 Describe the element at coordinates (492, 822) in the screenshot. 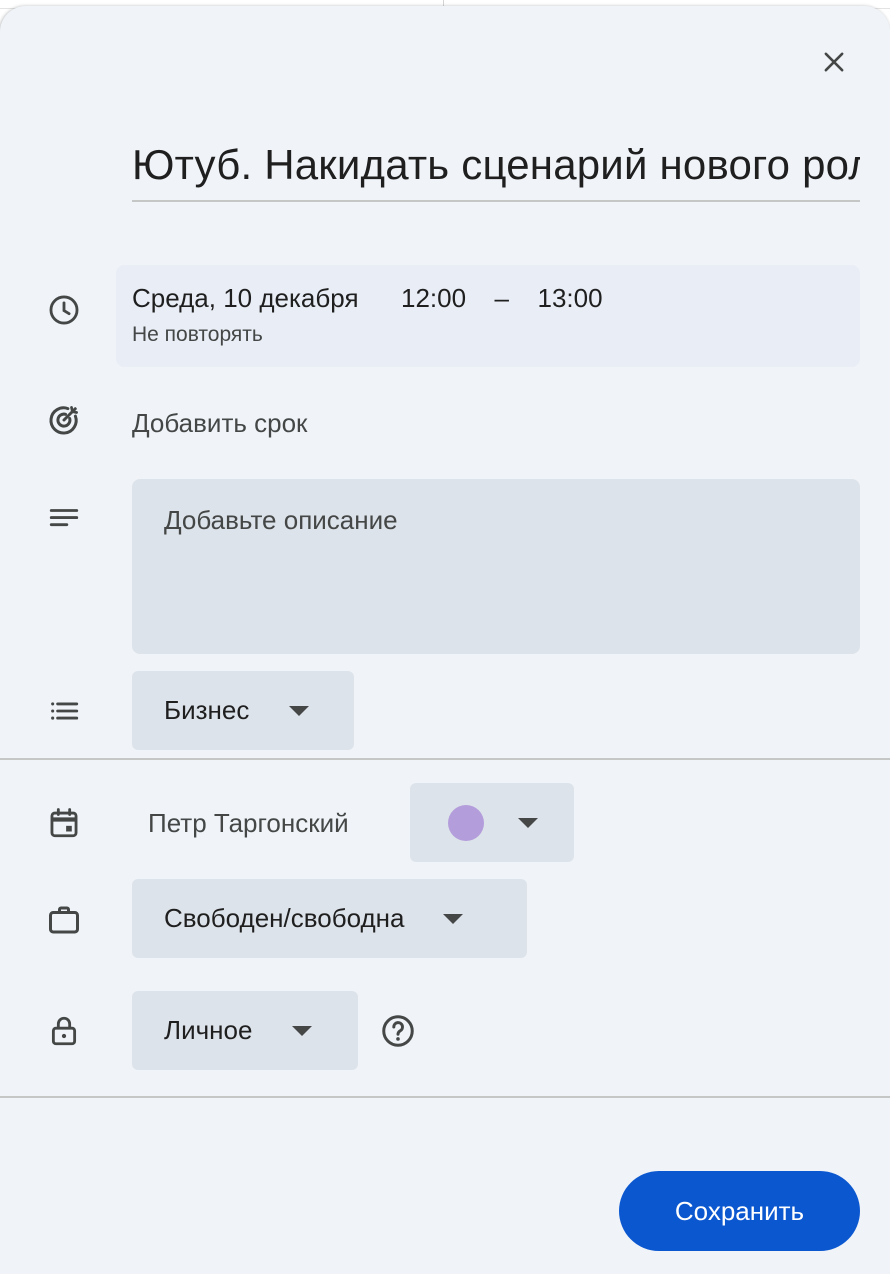

I see `calendar-color-select` at that location.